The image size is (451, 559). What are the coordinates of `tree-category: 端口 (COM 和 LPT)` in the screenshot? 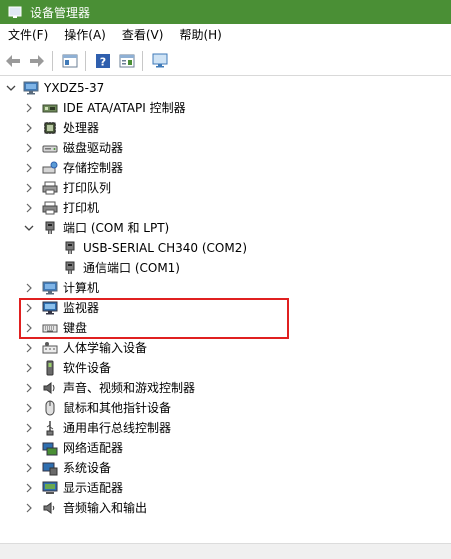 It's located at (225, 228).